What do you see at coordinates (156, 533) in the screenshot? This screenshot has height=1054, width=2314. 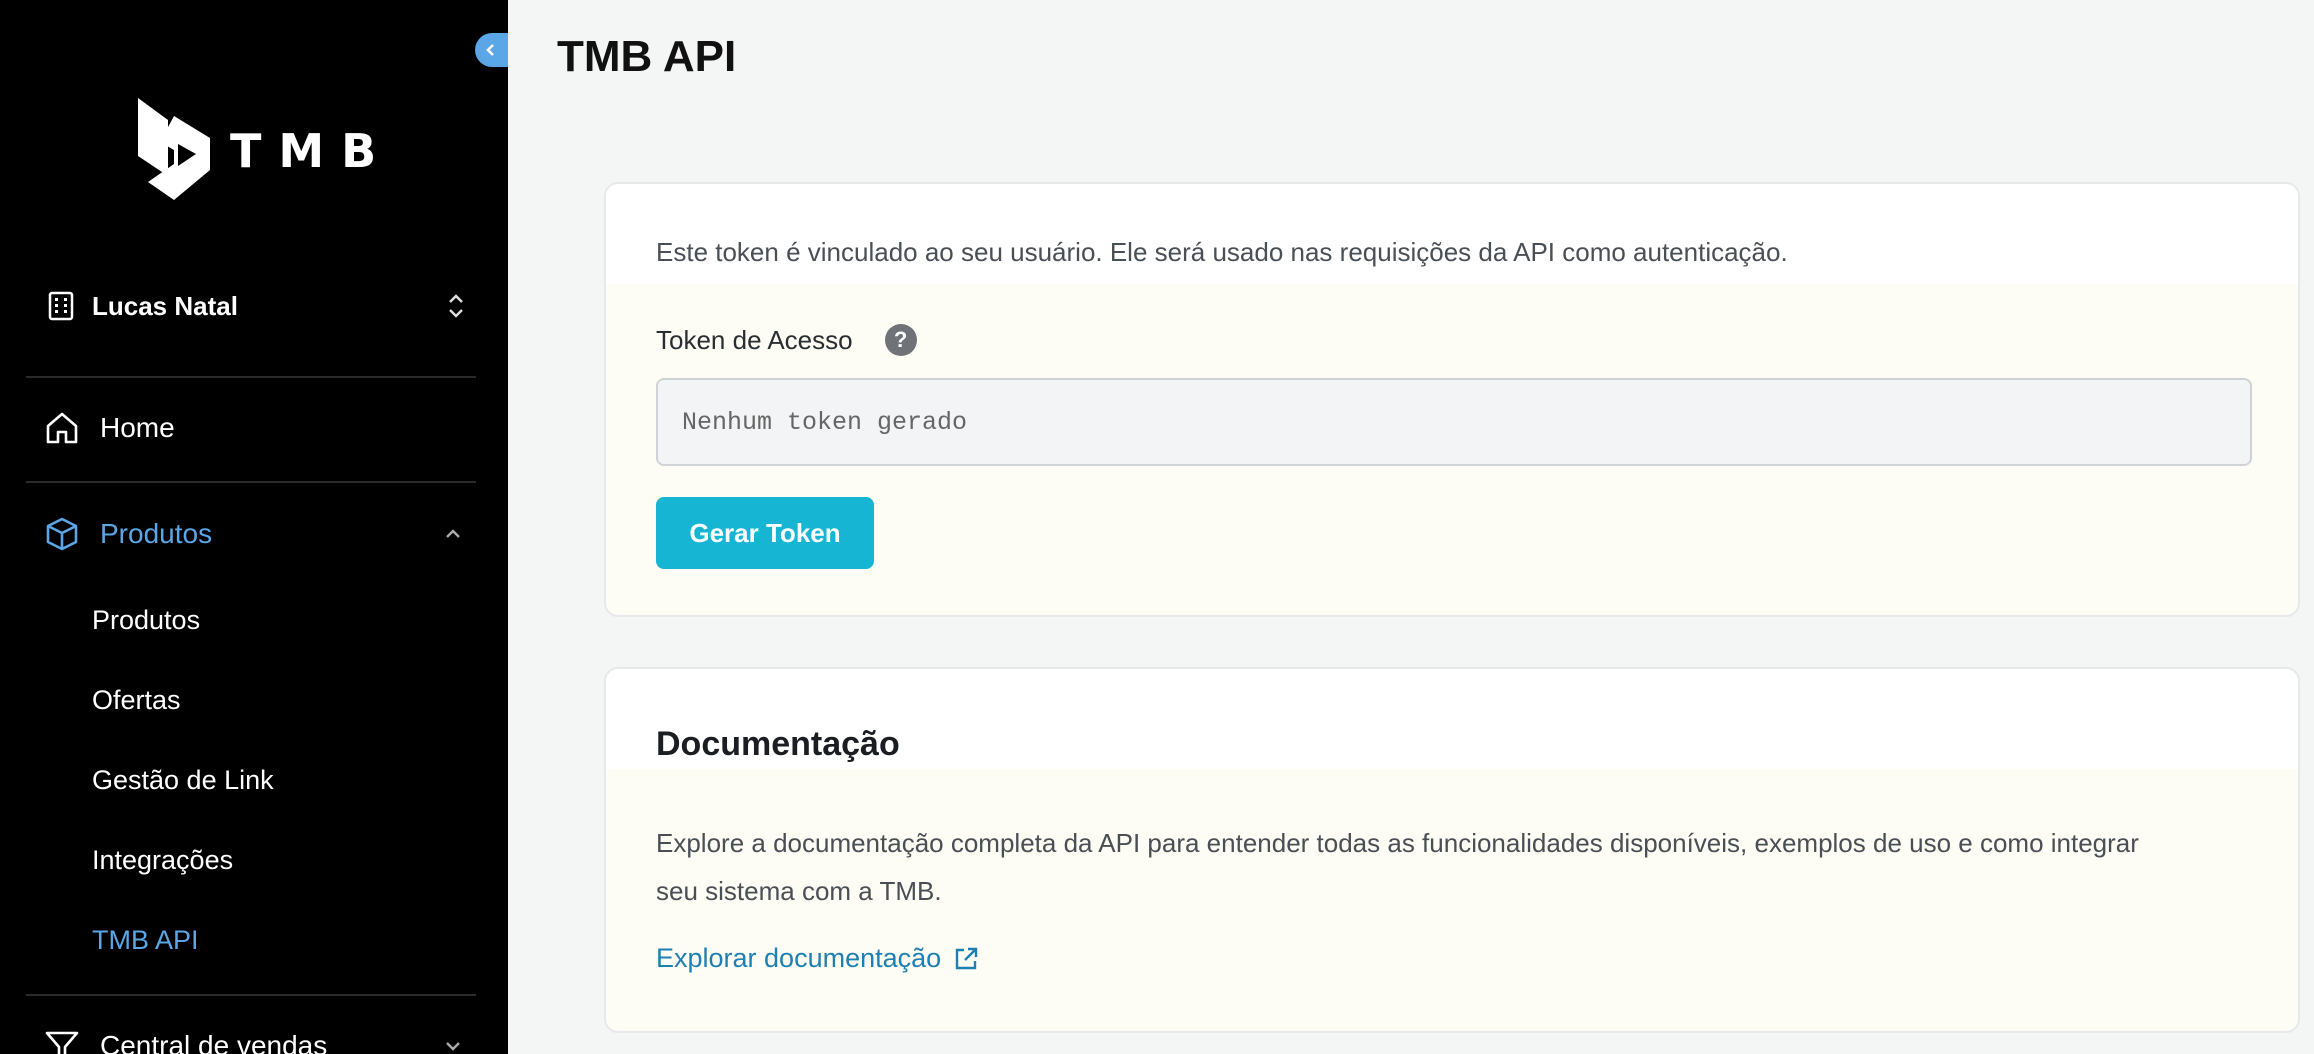 I see `nav-produtos-label: Produtos` at bounding box center [156, 533].